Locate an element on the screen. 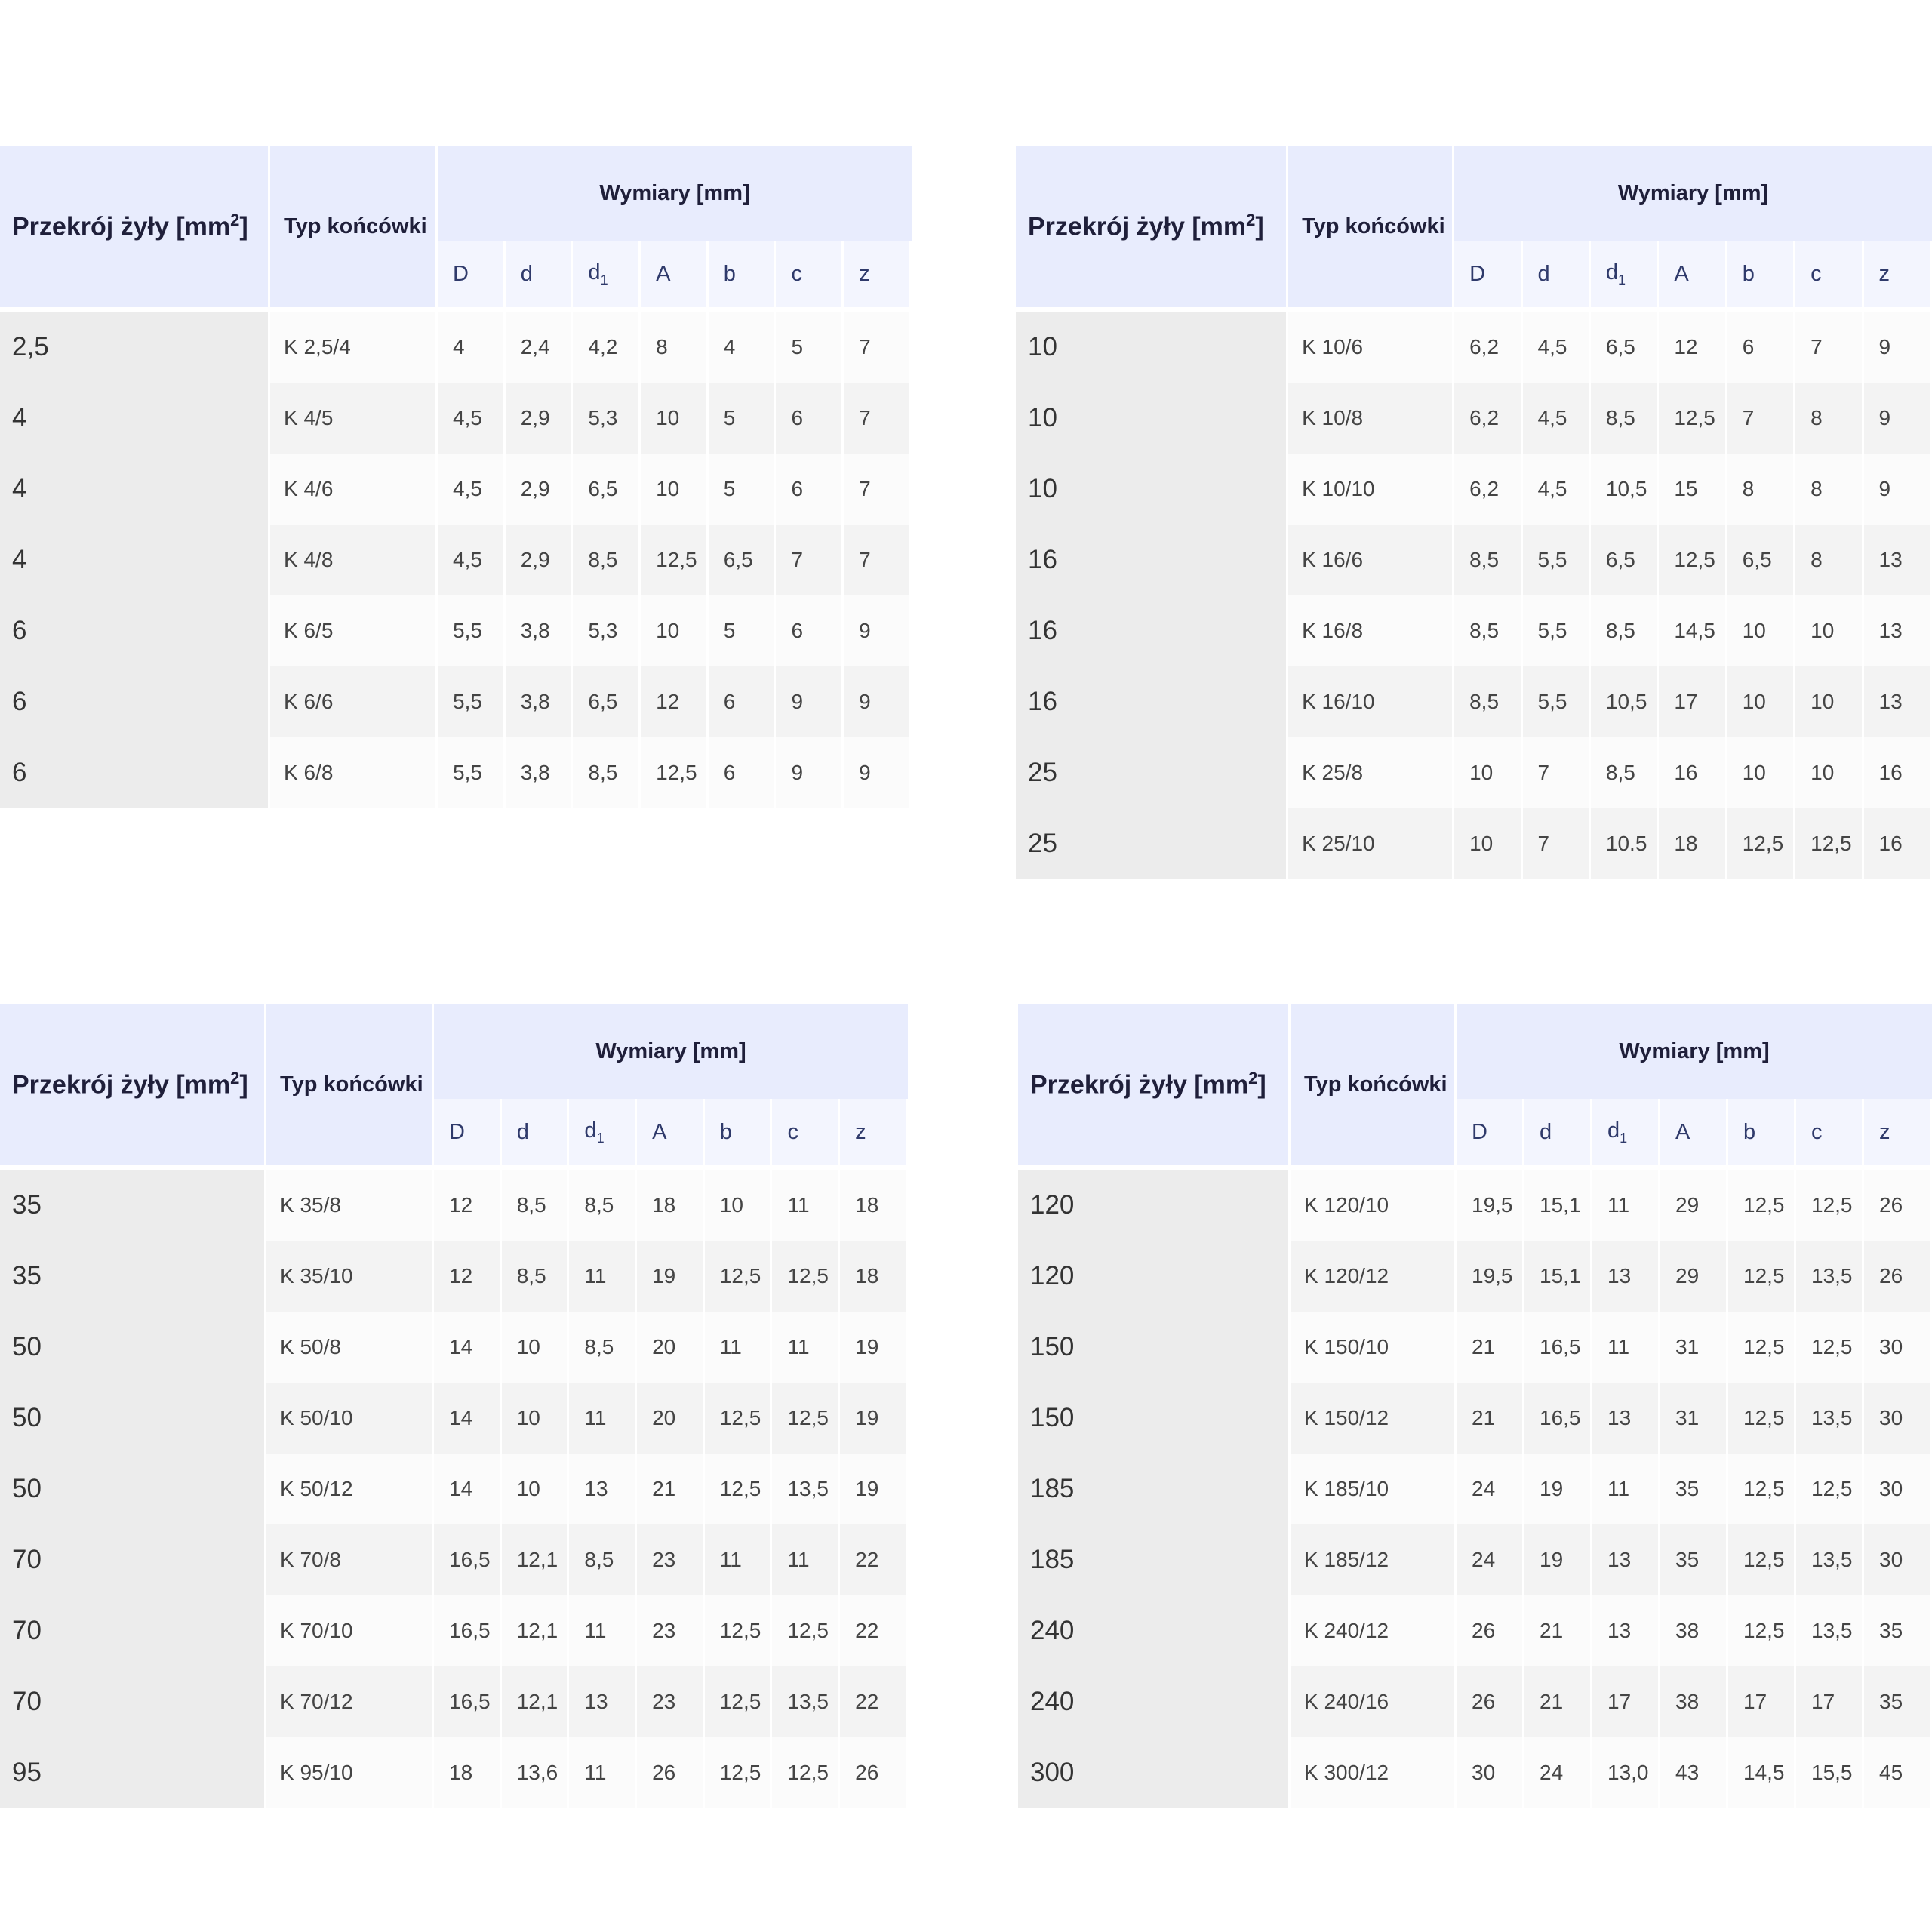 The height and width of the screenshot is (1932, 1932). cell-value: 18 is located at coordinates (874, 1205).